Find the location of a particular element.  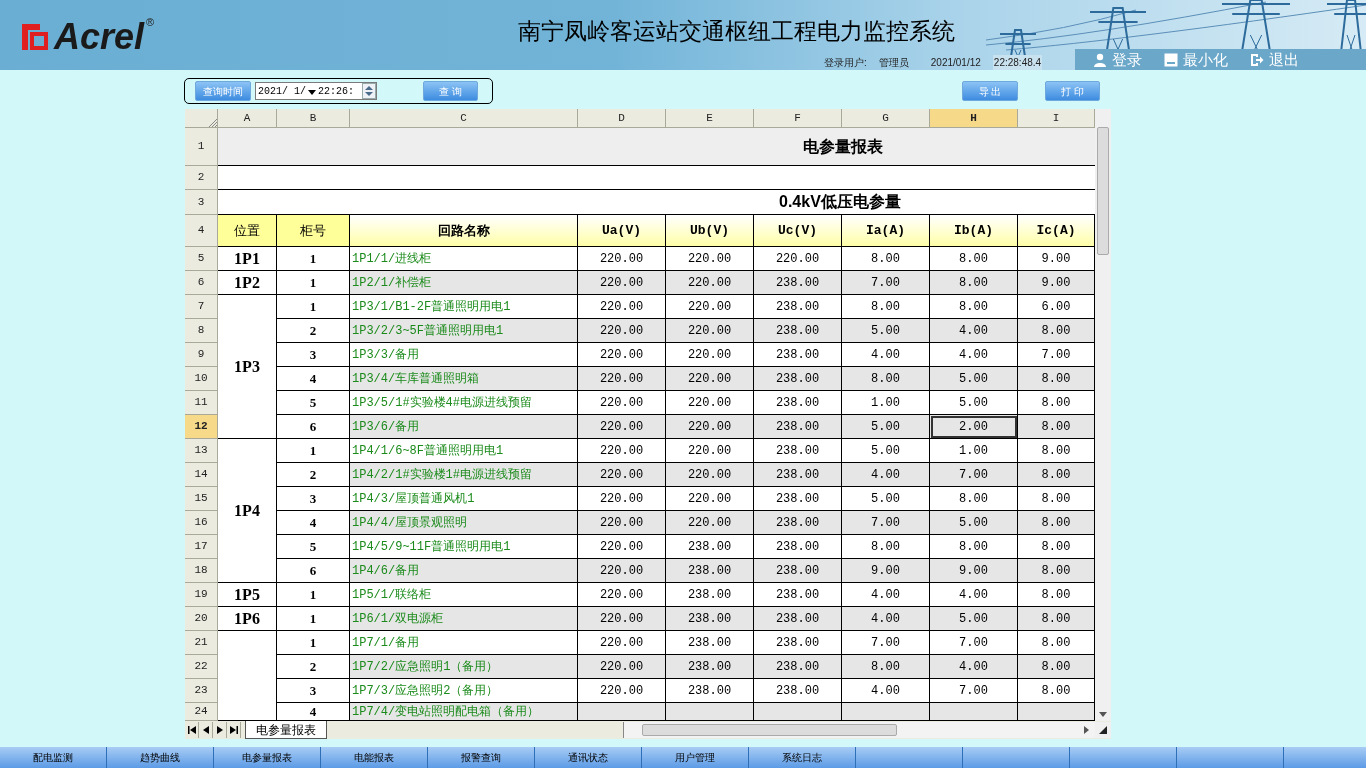

position-cell: 1P5 is located at coordinates (247, 595).